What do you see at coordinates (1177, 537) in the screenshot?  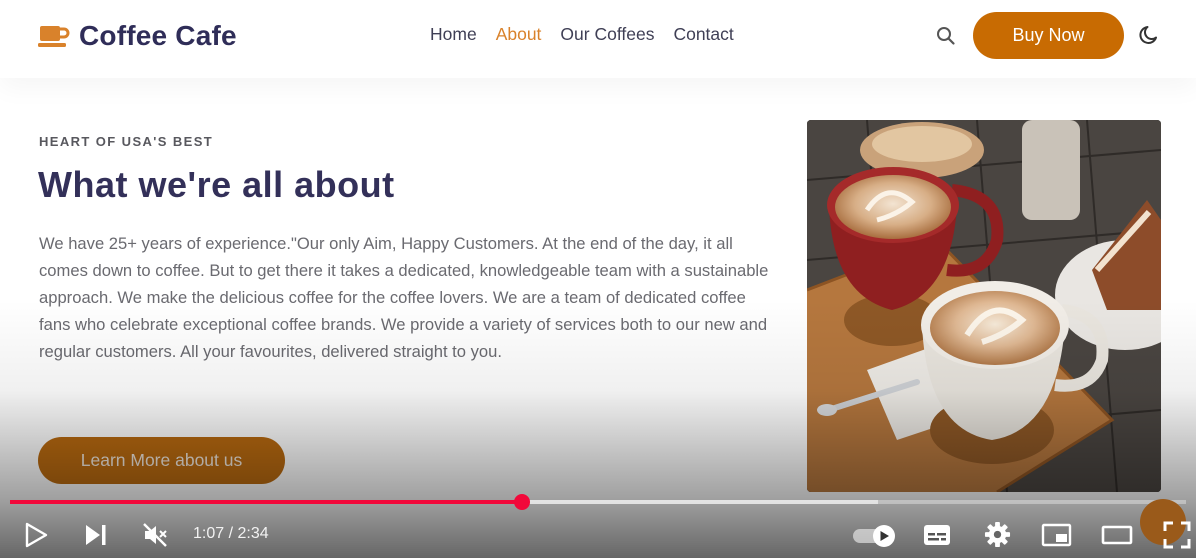 I see `fullscreen-icon` at bounding box center [1177, 537].